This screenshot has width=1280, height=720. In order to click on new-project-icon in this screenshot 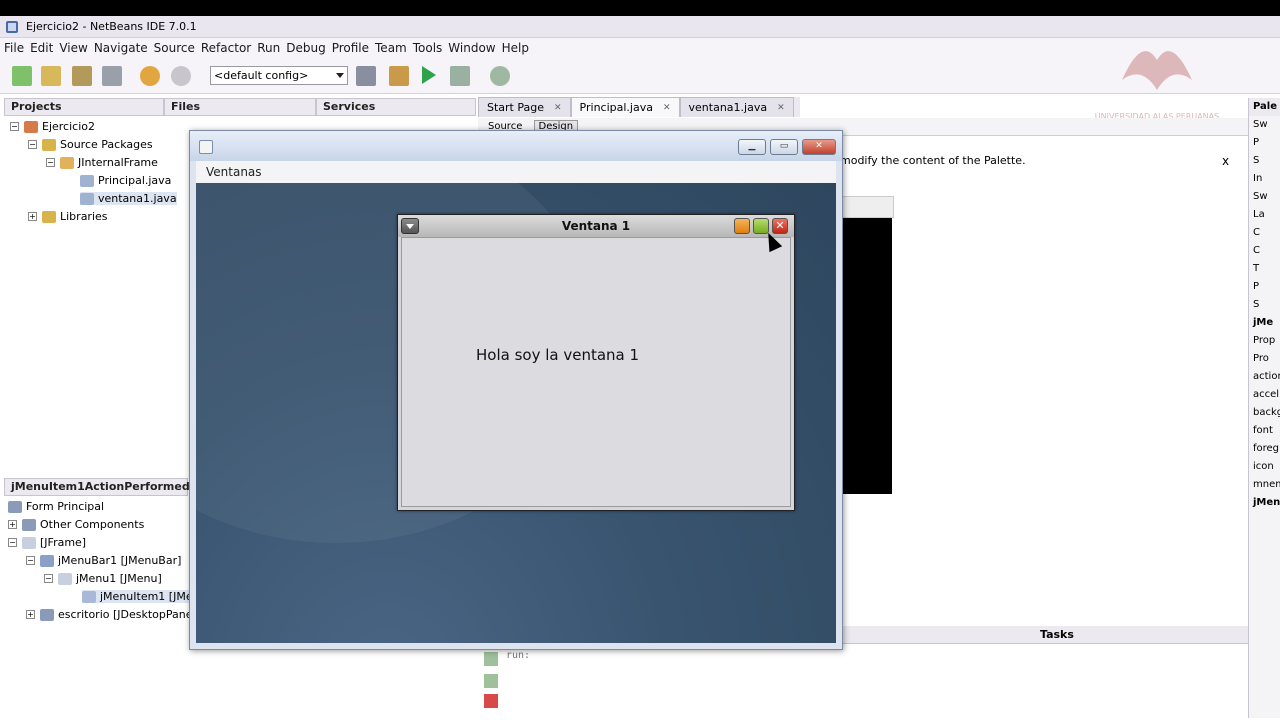, I will do `click(51, 76)`.